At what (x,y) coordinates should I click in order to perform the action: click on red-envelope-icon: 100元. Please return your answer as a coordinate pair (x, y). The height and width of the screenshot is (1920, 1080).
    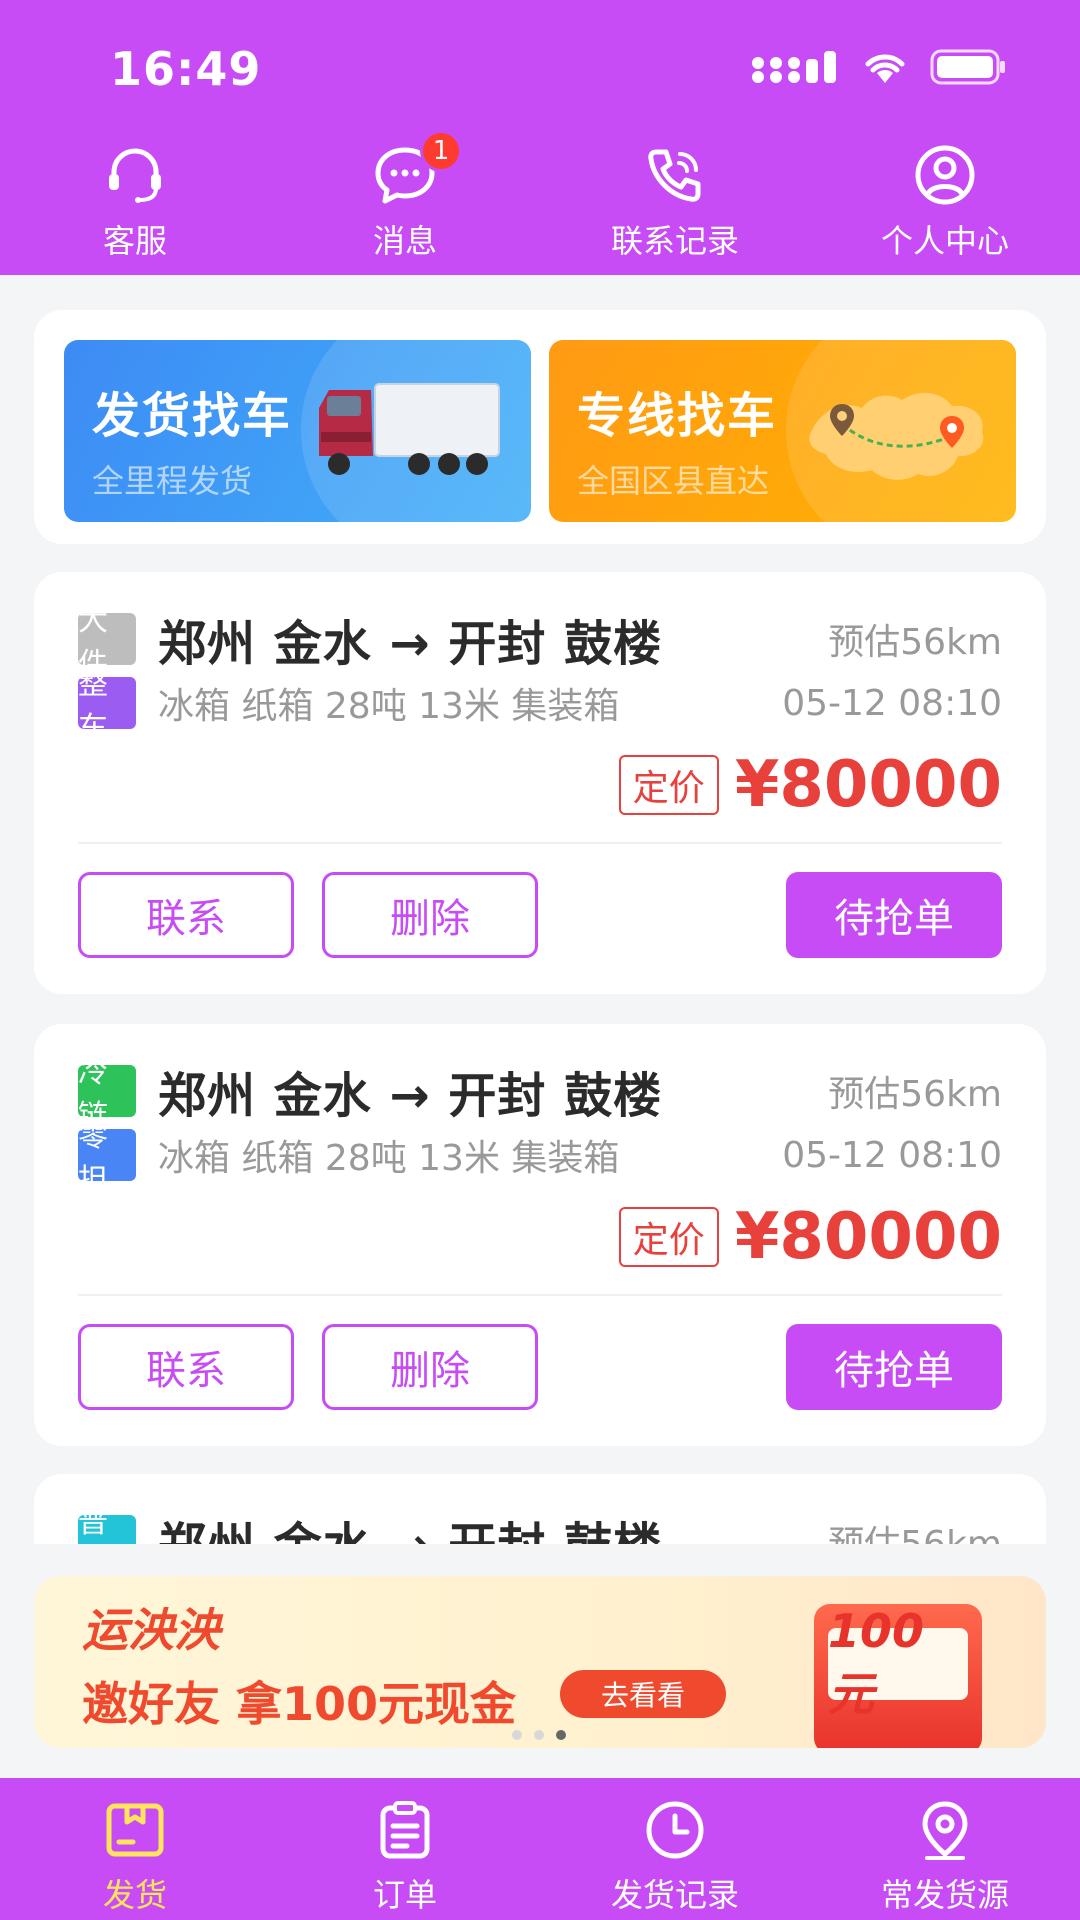
    Looking at the image, I should click on (898, 1676).